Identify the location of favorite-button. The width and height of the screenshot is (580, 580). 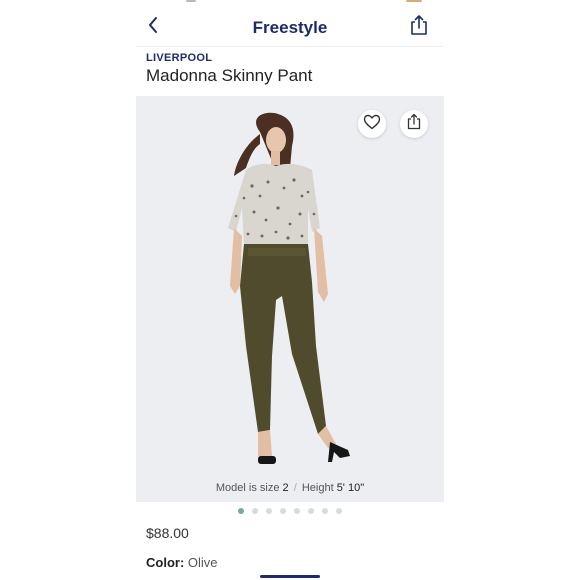
(372, 124).